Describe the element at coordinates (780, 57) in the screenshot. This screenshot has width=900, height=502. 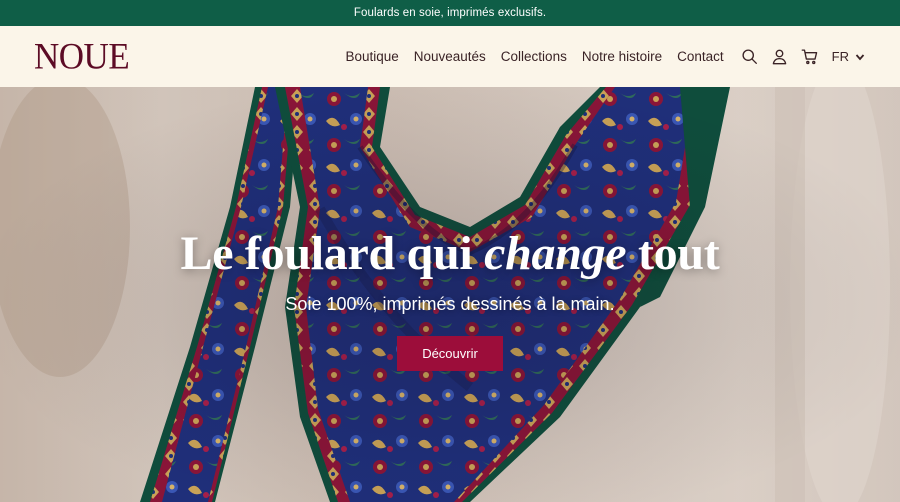
I see `account-icon` at that location.